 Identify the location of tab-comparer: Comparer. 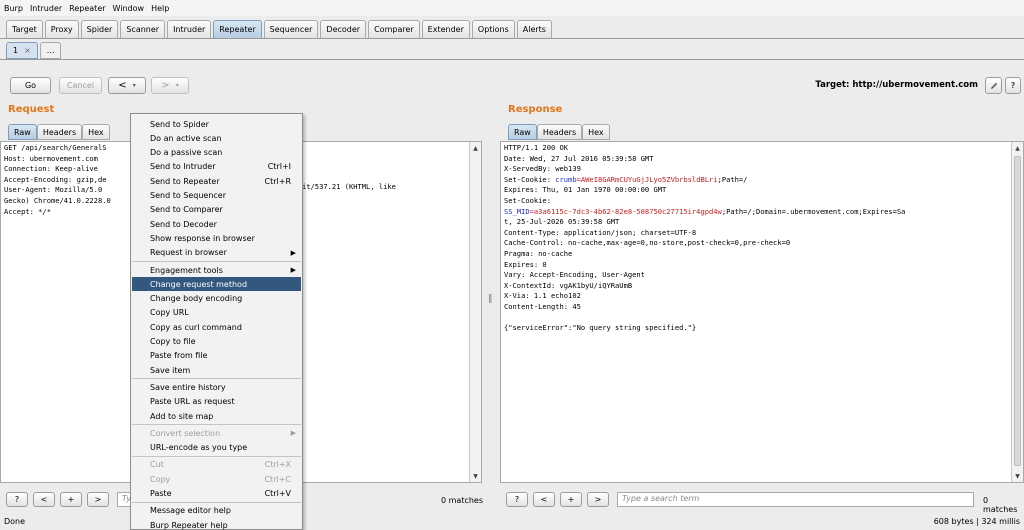
(394, 29).